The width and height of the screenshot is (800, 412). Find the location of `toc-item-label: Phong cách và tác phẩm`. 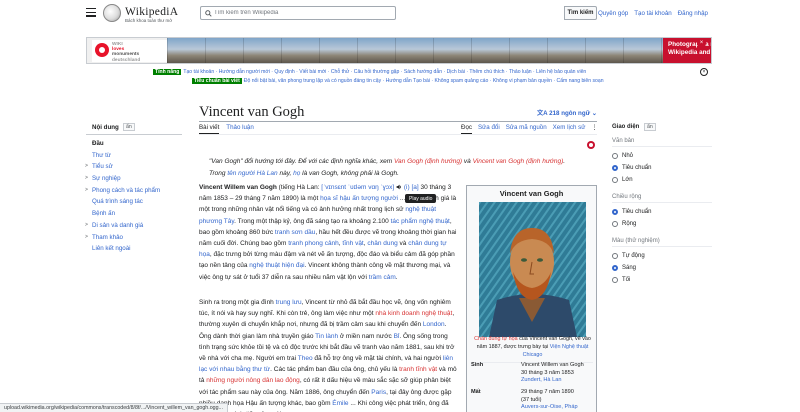

toc-item-label: Phong cách và tác phẩm is located at coordinates (126, 190).